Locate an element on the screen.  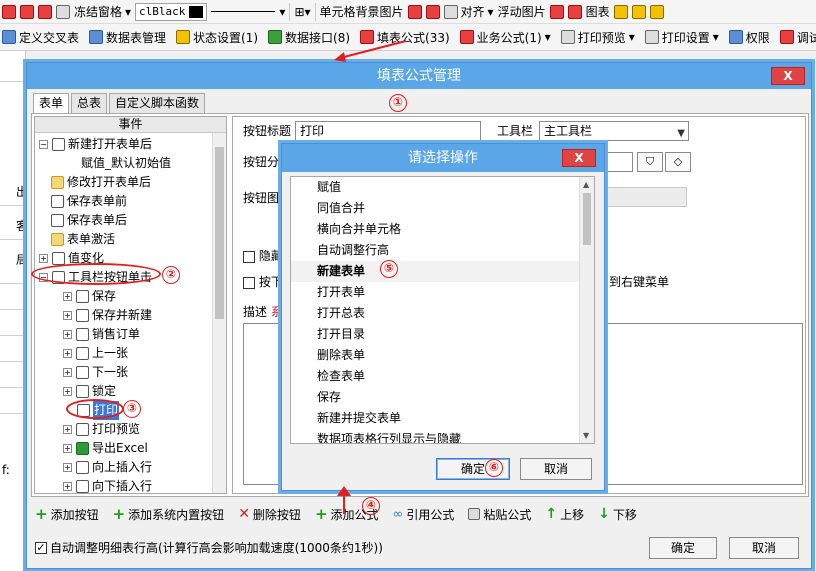
toolbar-select: 主工具栏 ▼ is located at coordinates (614, 131).